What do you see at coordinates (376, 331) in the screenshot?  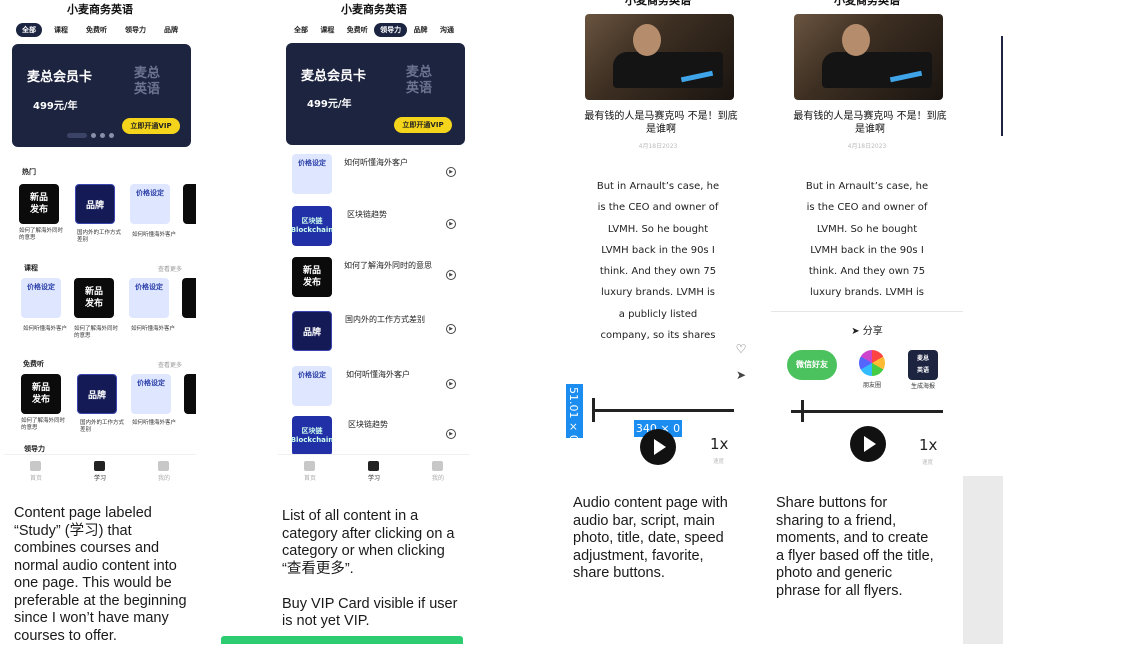 I see `list-item: 品牌 国内外的工作方式差别 ▶` at bounding box center [376, 331].